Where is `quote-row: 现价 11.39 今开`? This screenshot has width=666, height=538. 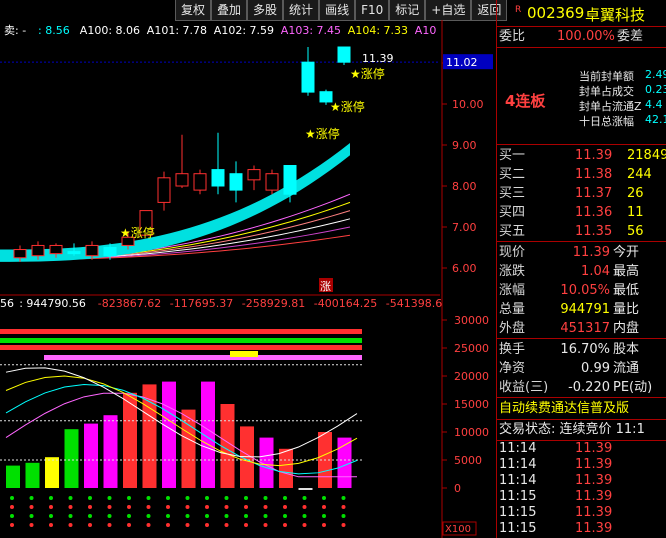
quote-row: 现价 11.39 今开 is located at coordinates (581, 252).